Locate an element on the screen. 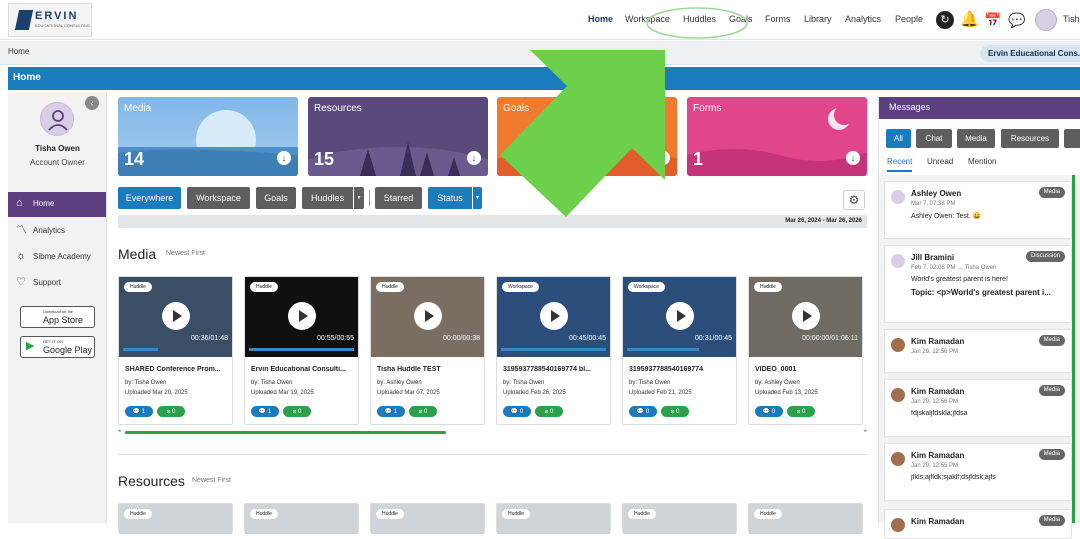  user-name-truncated: Tish is located at coordinates (1071, 19).